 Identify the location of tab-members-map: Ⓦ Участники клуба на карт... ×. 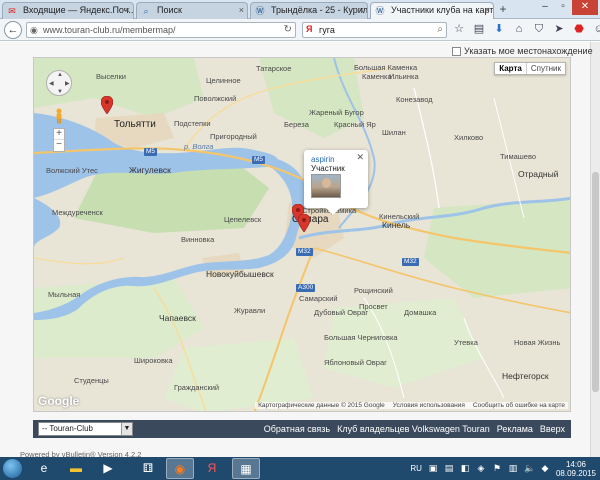
(432, 10).